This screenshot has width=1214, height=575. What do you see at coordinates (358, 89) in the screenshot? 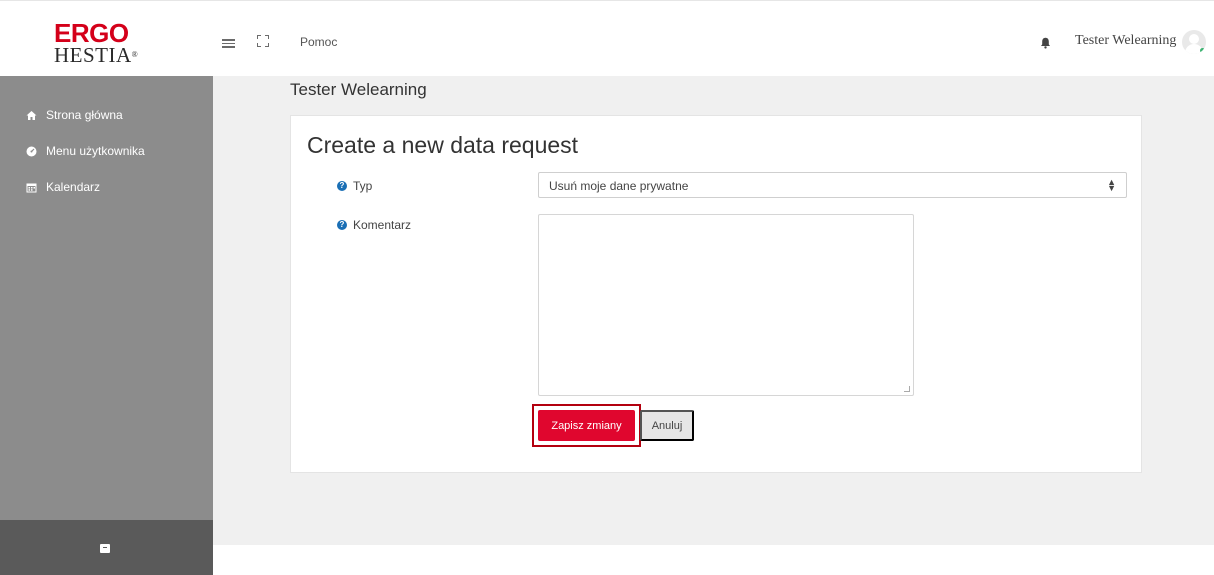
I see `page-title: Tester Welearning` at bounding box center [358, 89].